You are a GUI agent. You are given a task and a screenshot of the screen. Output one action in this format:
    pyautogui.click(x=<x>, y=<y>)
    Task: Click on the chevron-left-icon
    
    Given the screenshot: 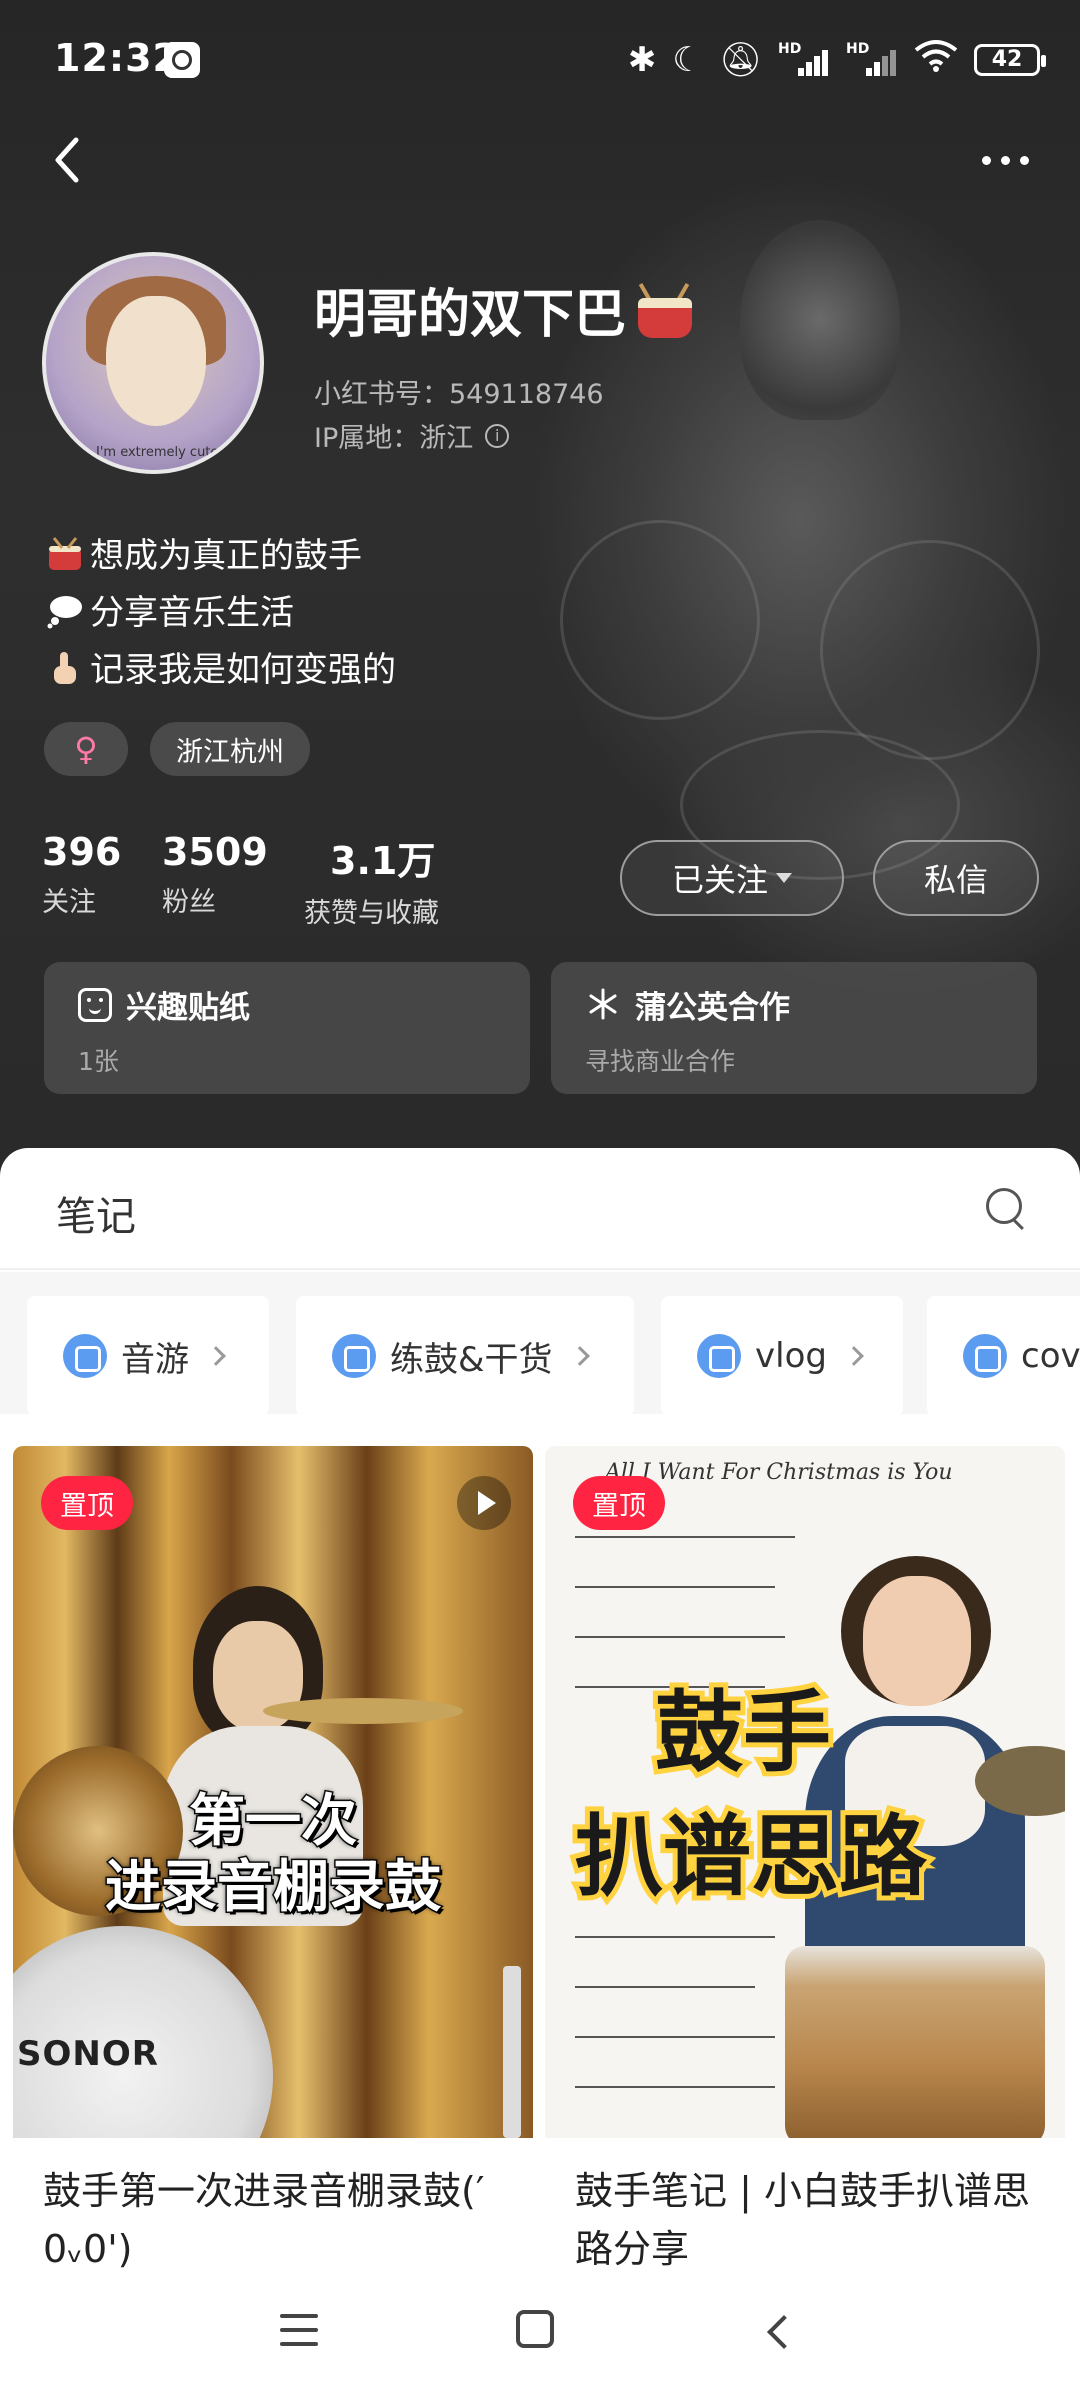 What is the action you would take?
    pyautogui.click(x=67, y=160)
    